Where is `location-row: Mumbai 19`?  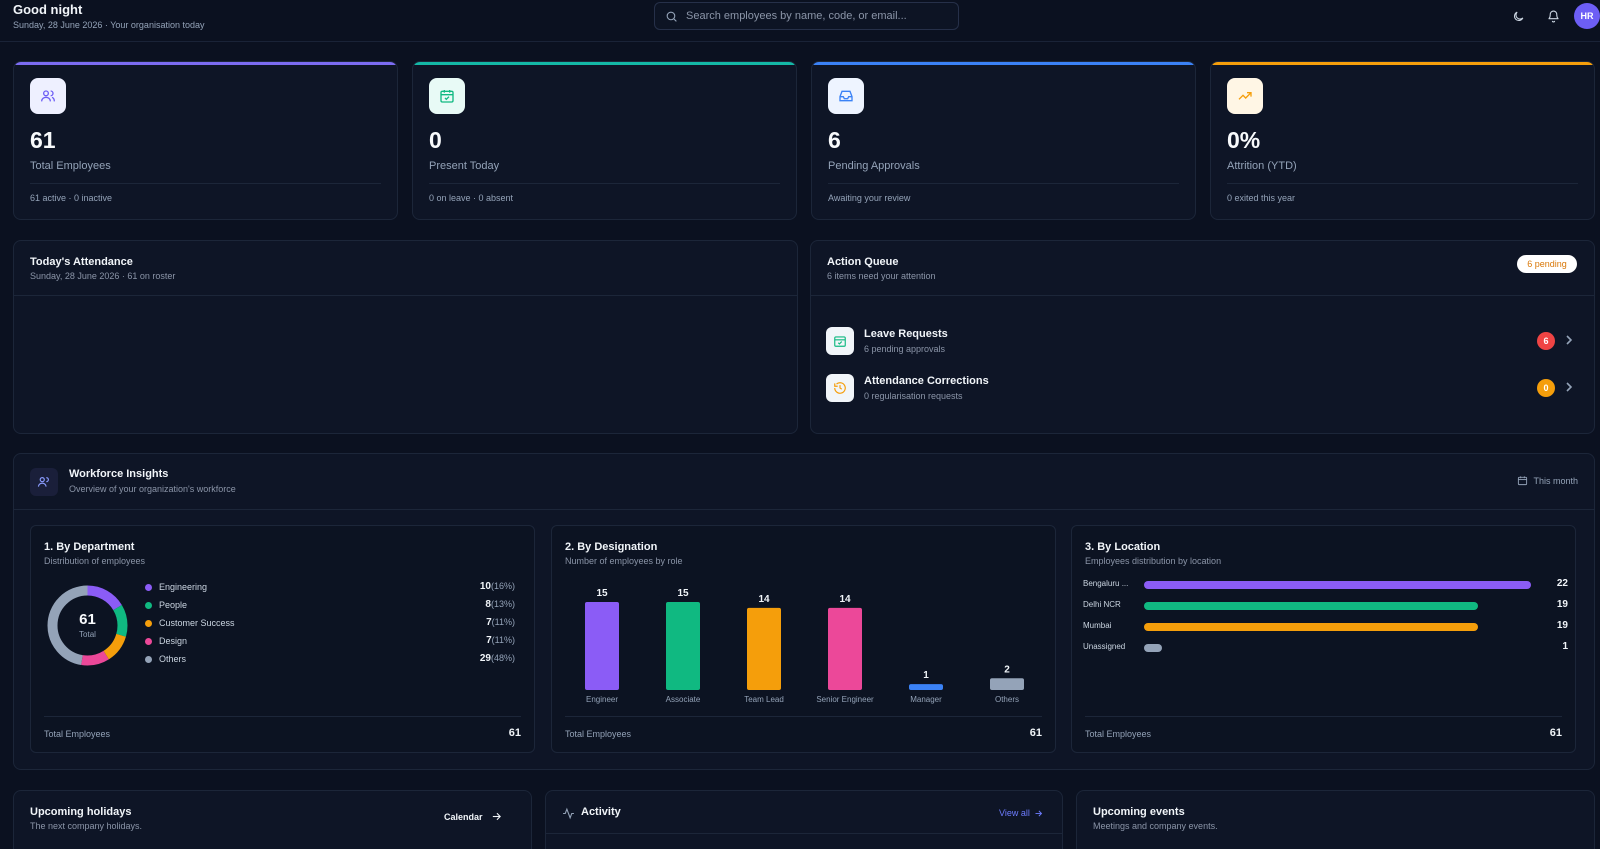 location-row: Mumbai 19 is located at coordinates (1325, 627).